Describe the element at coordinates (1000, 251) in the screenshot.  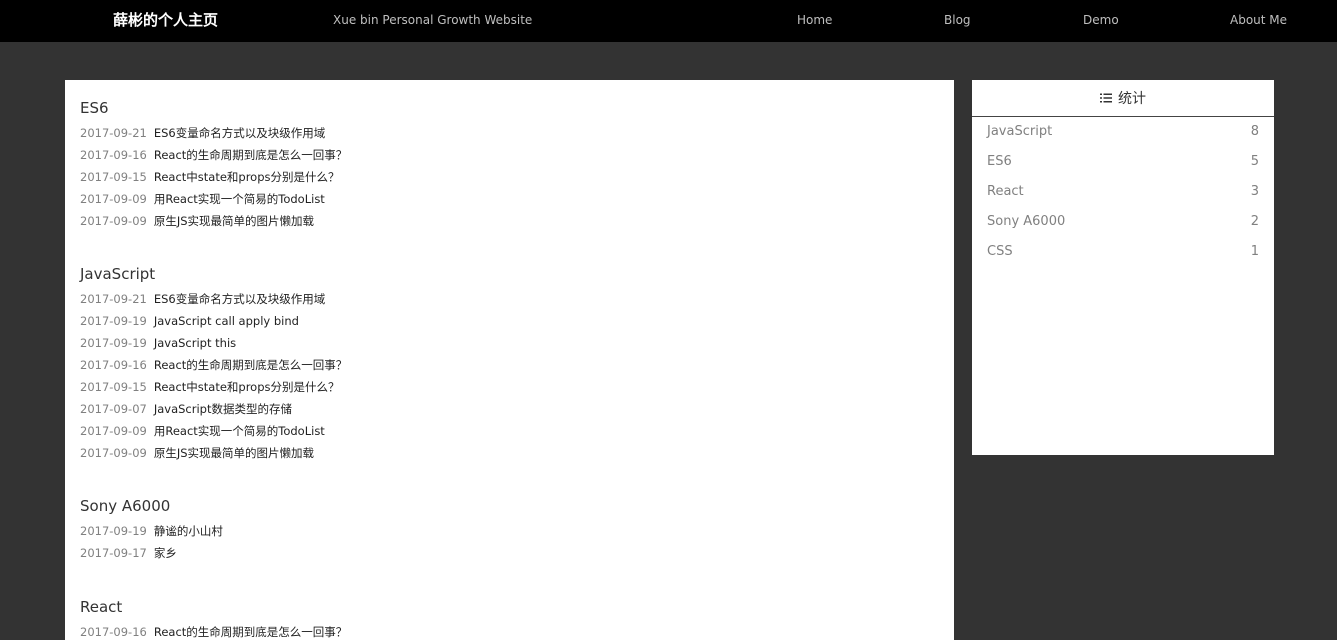
I see `stat-label: CSS` at that location.